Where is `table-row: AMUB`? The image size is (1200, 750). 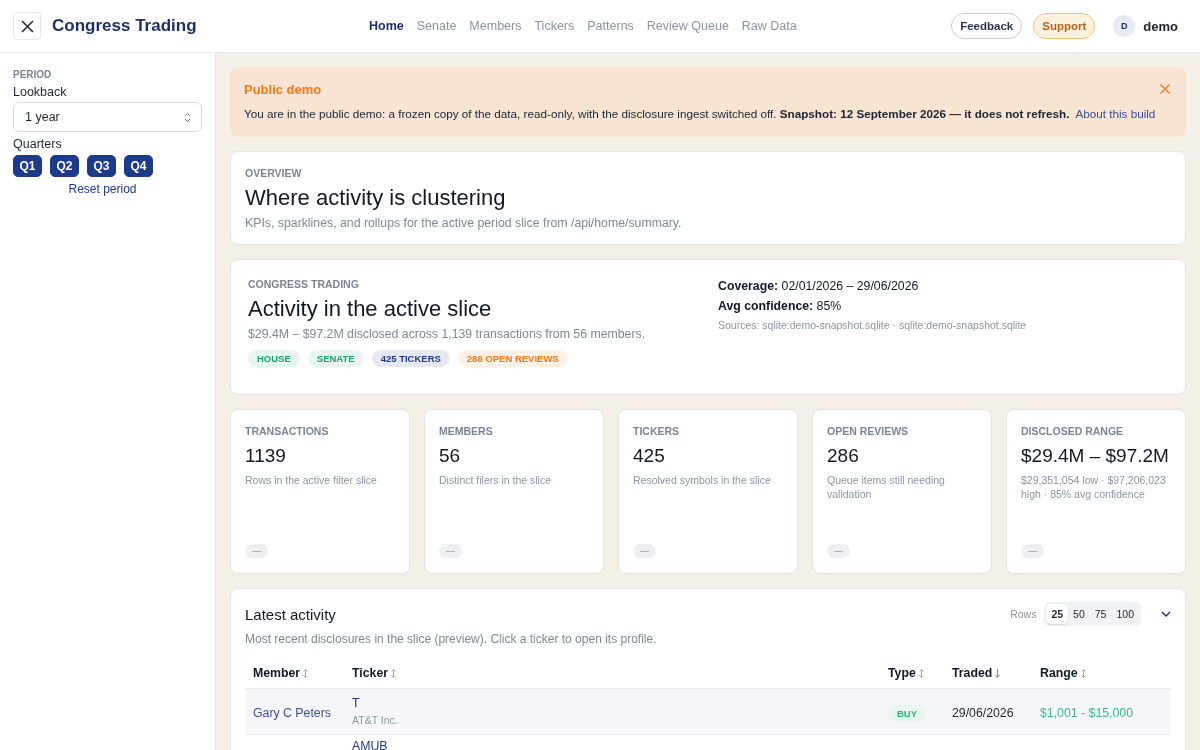
table-row: AMUB is located at coordinates (708, 742).